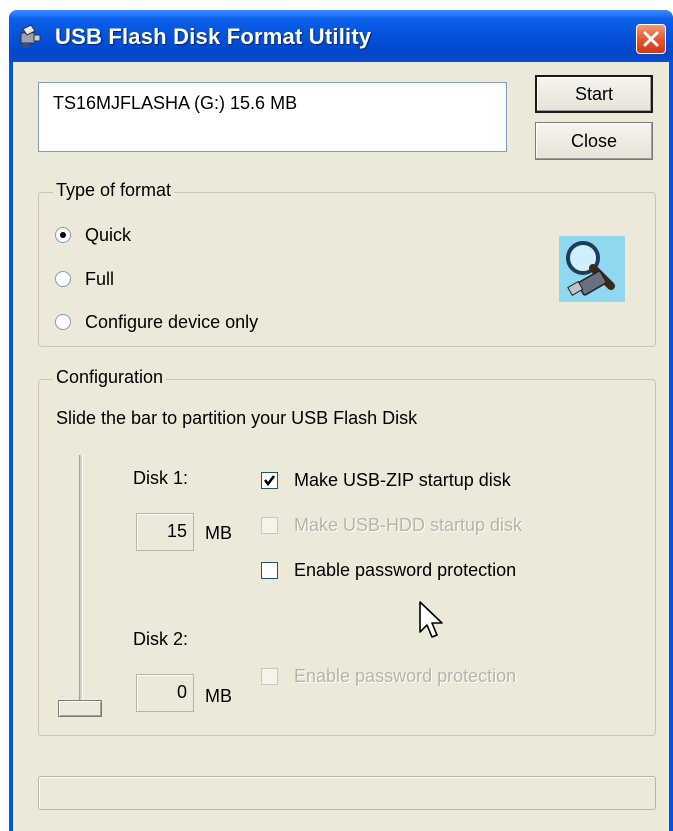  I want to click on disk1-label: Disk 1:, so click(161, 478).